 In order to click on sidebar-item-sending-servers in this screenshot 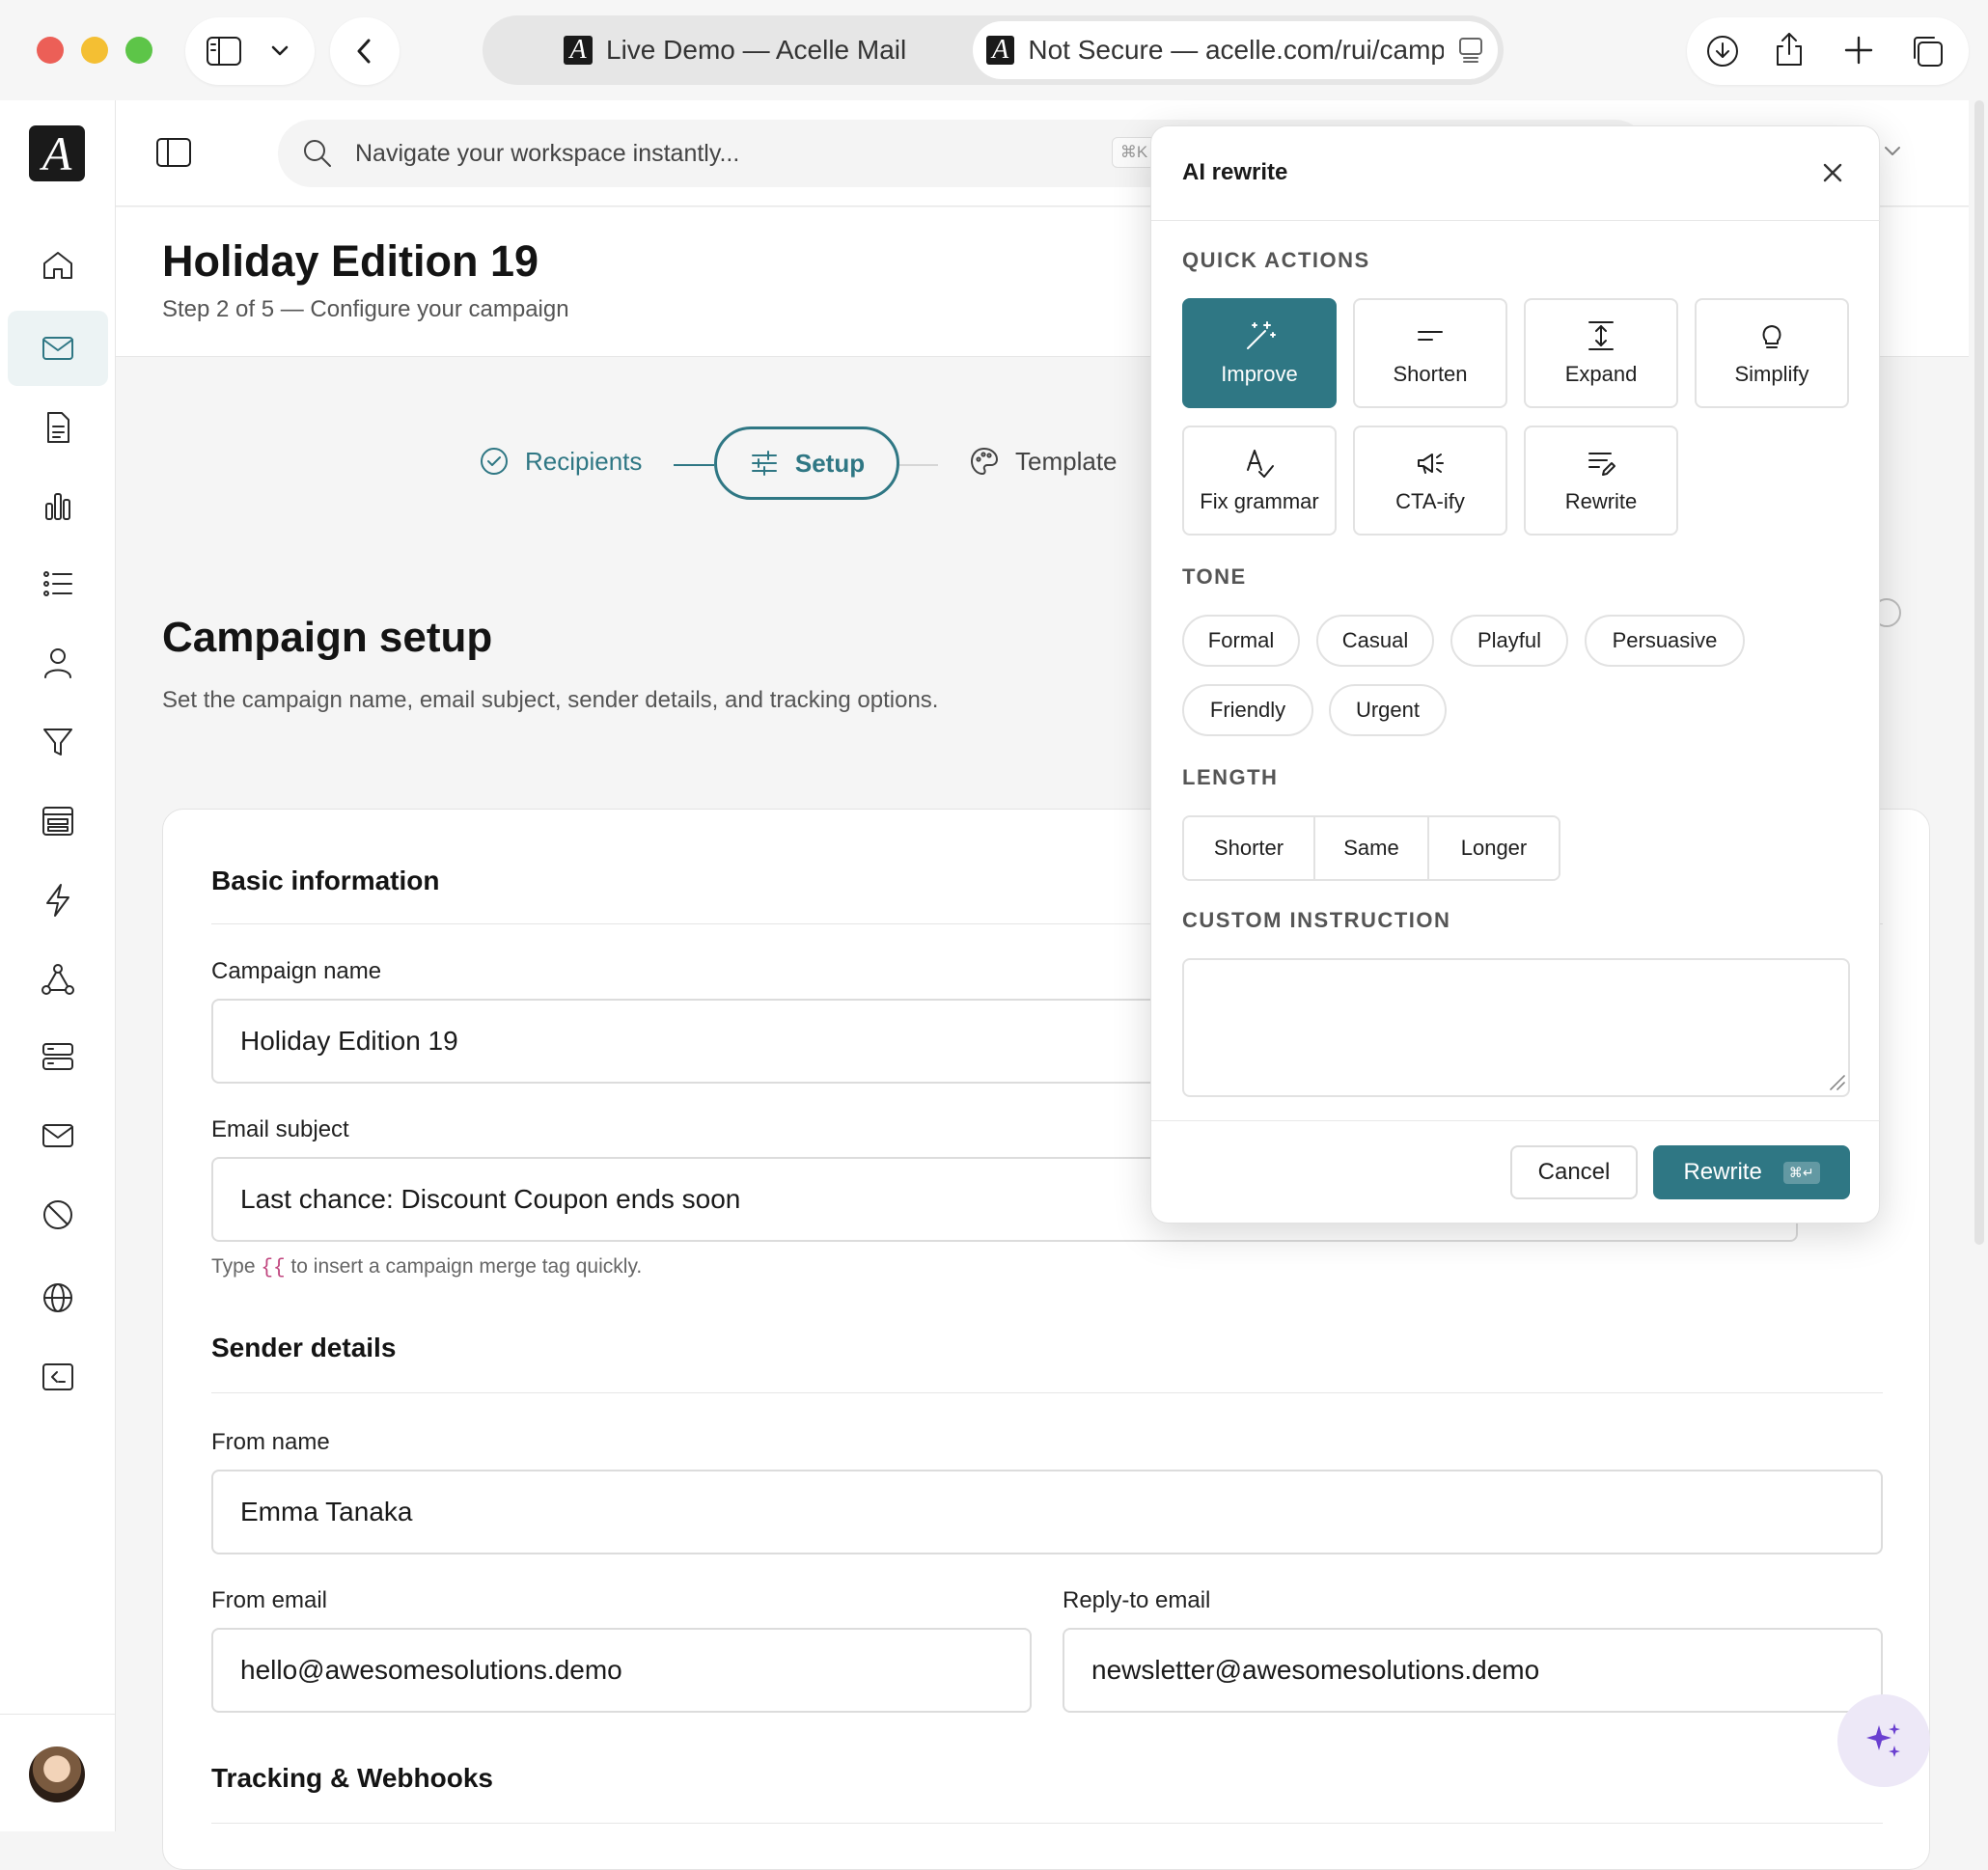, I will do `click(58, 1056)`.